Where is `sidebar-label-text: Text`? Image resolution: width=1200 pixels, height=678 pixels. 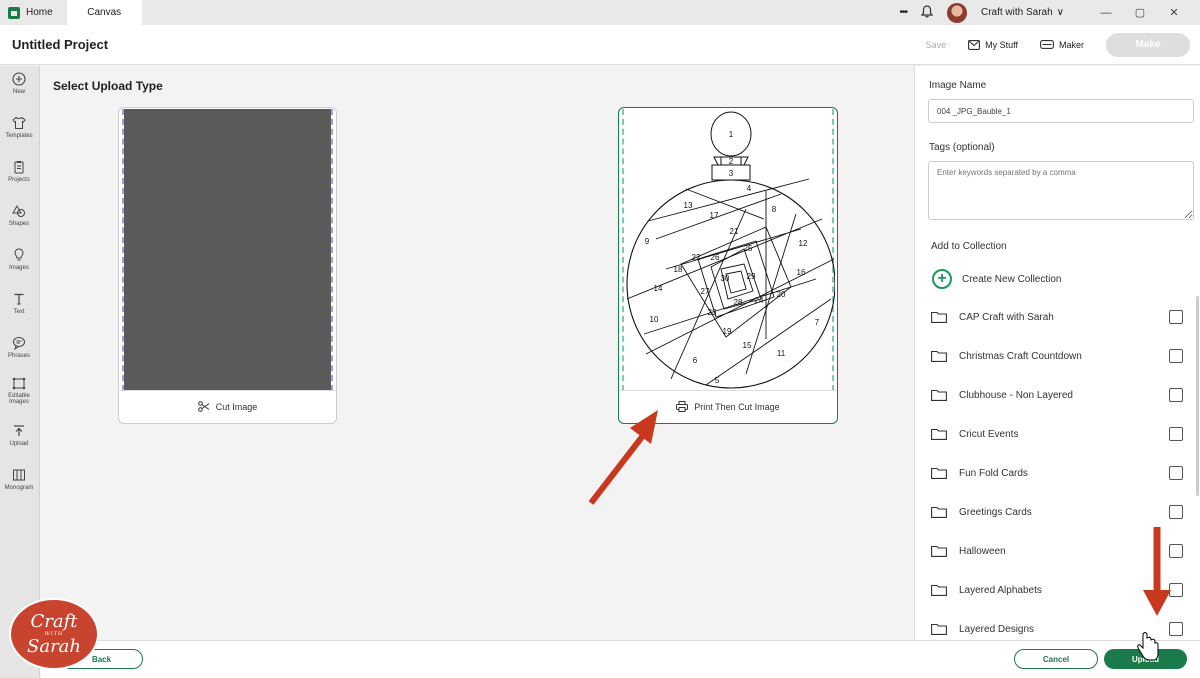 sidebar-label-text: Text is located at coordinates (19, 312).